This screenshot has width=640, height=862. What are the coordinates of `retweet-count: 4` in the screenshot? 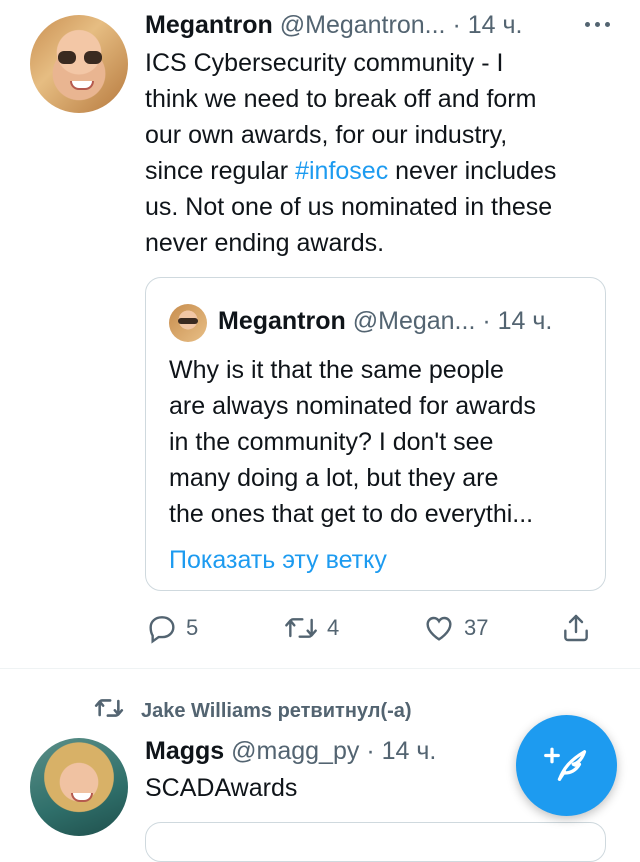 It's located at (333, 627).